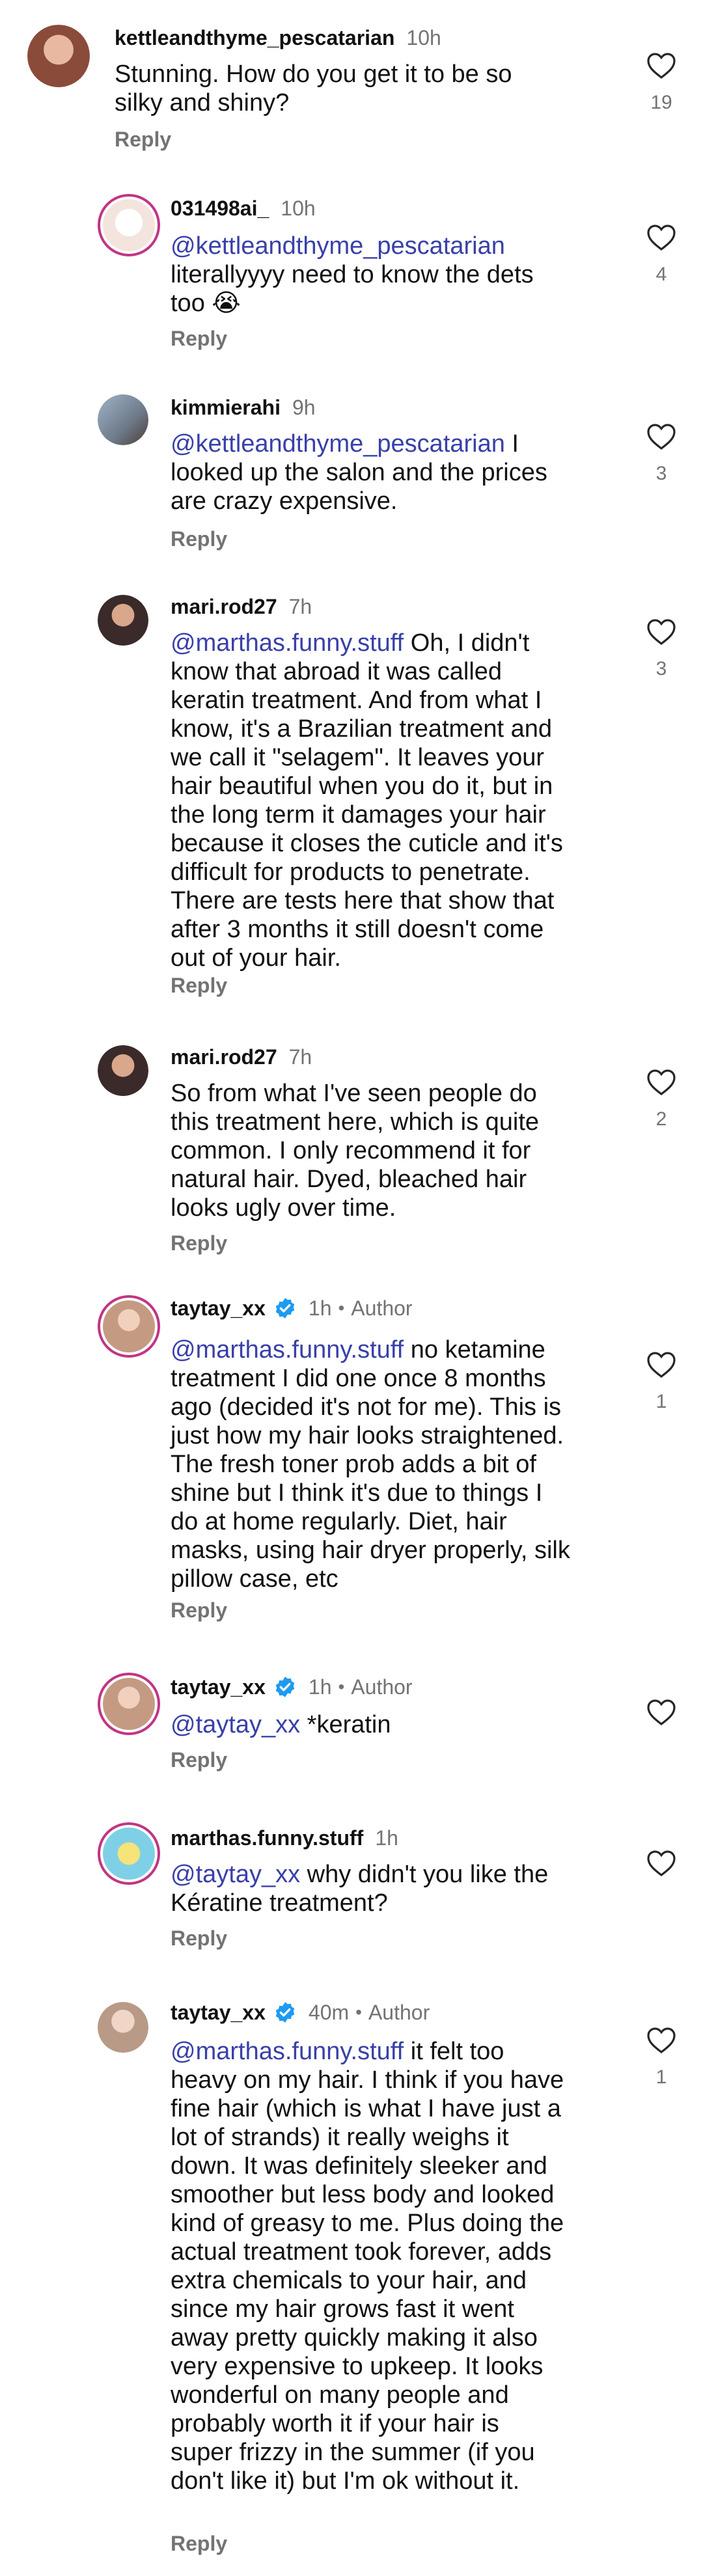  Describe the element at coordinates (300, 2012) in the screenshot. I see `comment-header: taytay_xx 40m • Author` at that location.